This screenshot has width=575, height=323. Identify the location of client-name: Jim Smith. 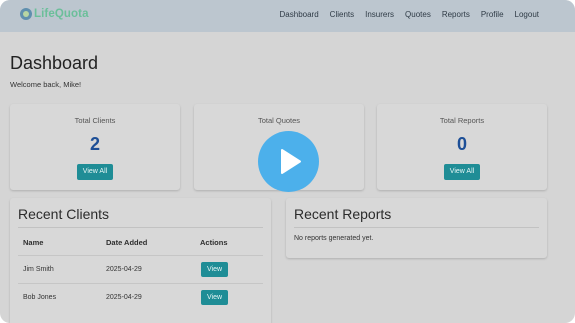
(38, 269).